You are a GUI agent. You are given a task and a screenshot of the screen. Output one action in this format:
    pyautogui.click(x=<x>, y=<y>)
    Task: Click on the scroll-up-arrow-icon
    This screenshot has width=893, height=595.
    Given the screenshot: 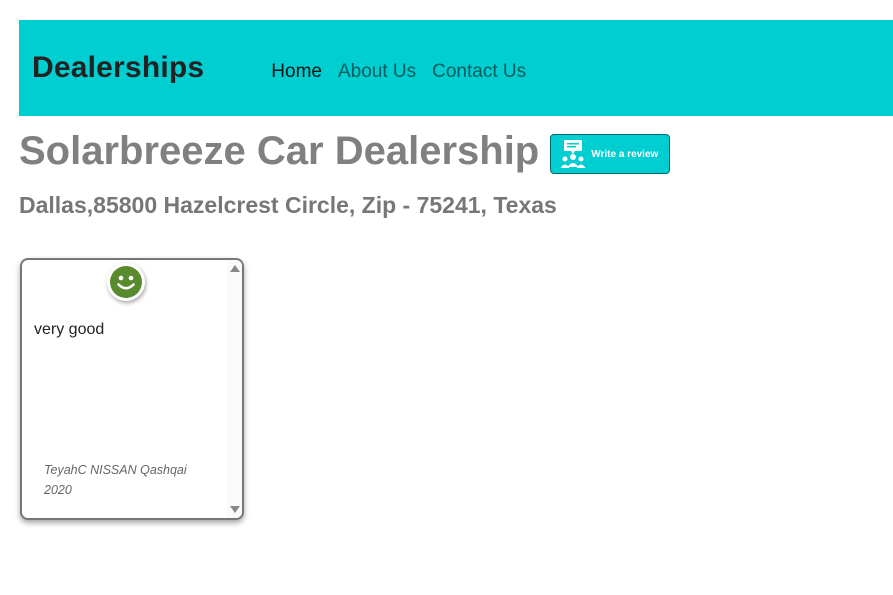 What is the action you would take?
    pyautogui.click(x=235, y=268)
    